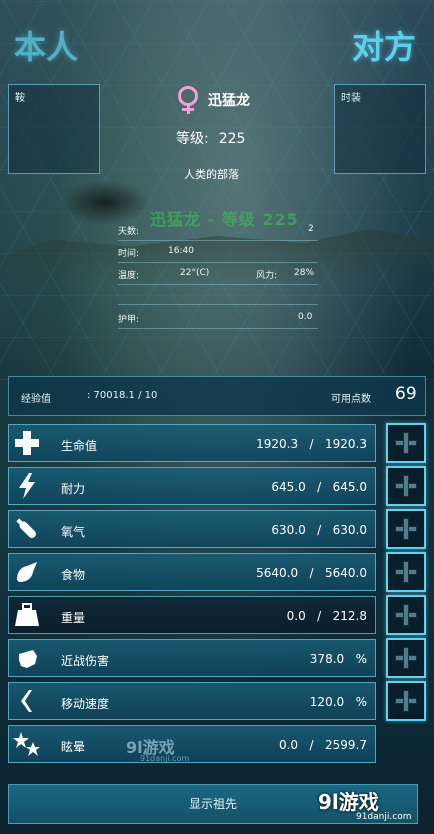  I want to click on wind-label: 风力:, so click(267, 276).